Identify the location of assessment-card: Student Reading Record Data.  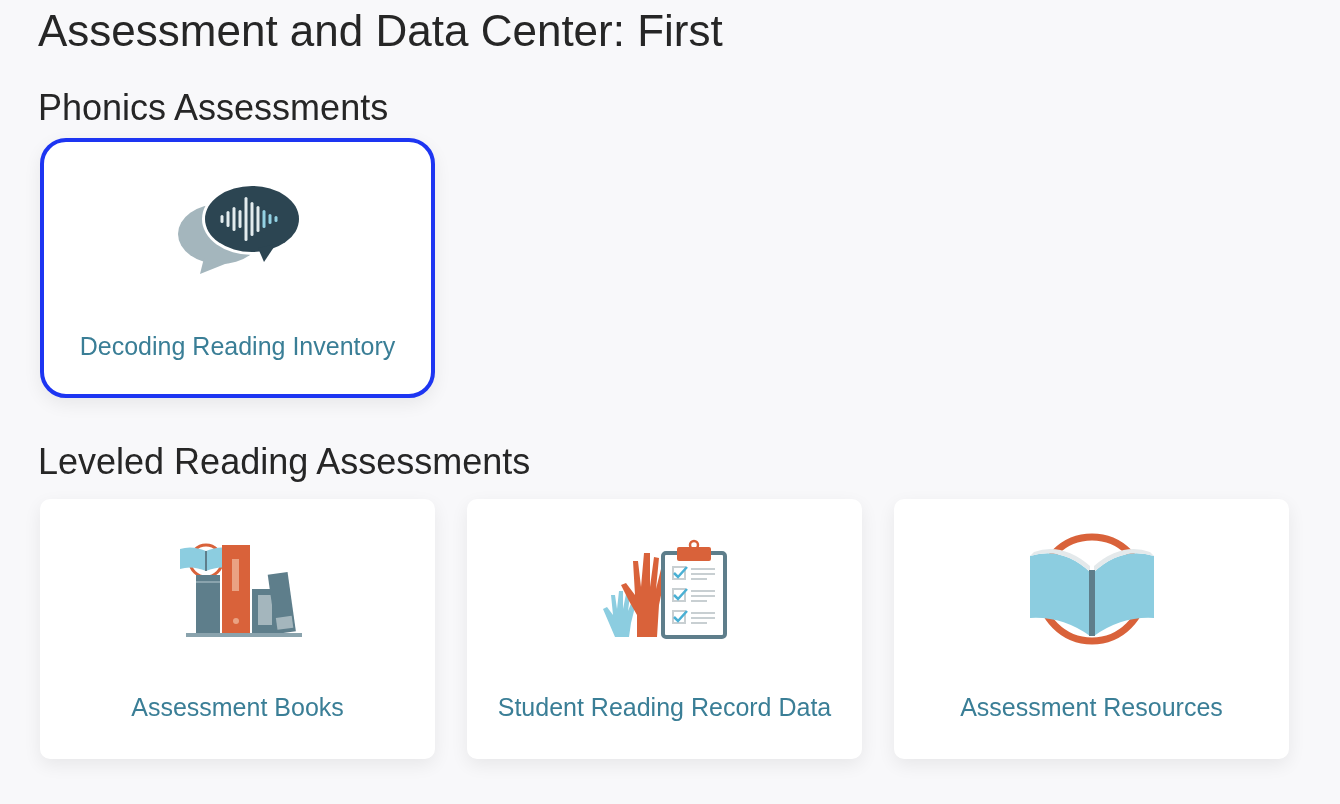
(664, 629).